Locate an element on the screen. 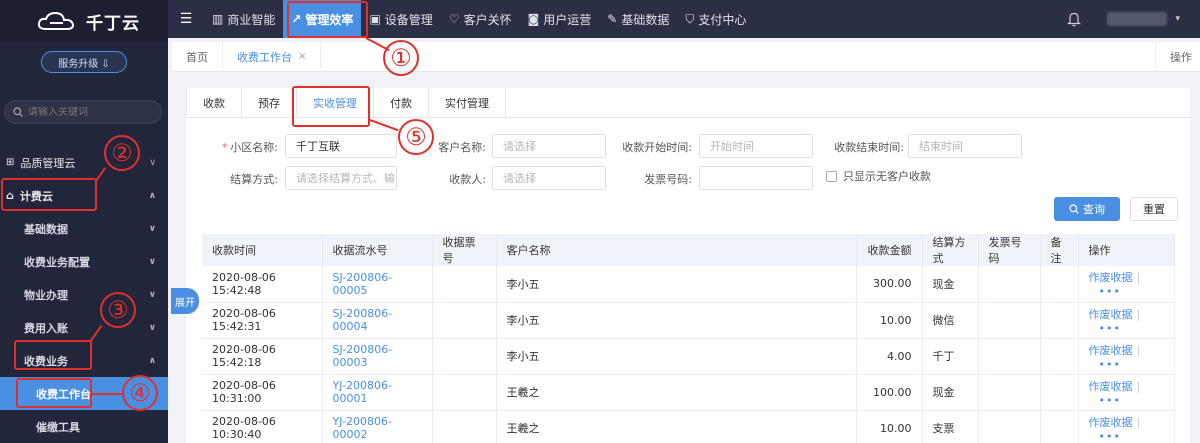 Image resolution: width=1200 pixels, height=443 pixels. start-time-input: 开始时间 is located at coordinates (756, 146).